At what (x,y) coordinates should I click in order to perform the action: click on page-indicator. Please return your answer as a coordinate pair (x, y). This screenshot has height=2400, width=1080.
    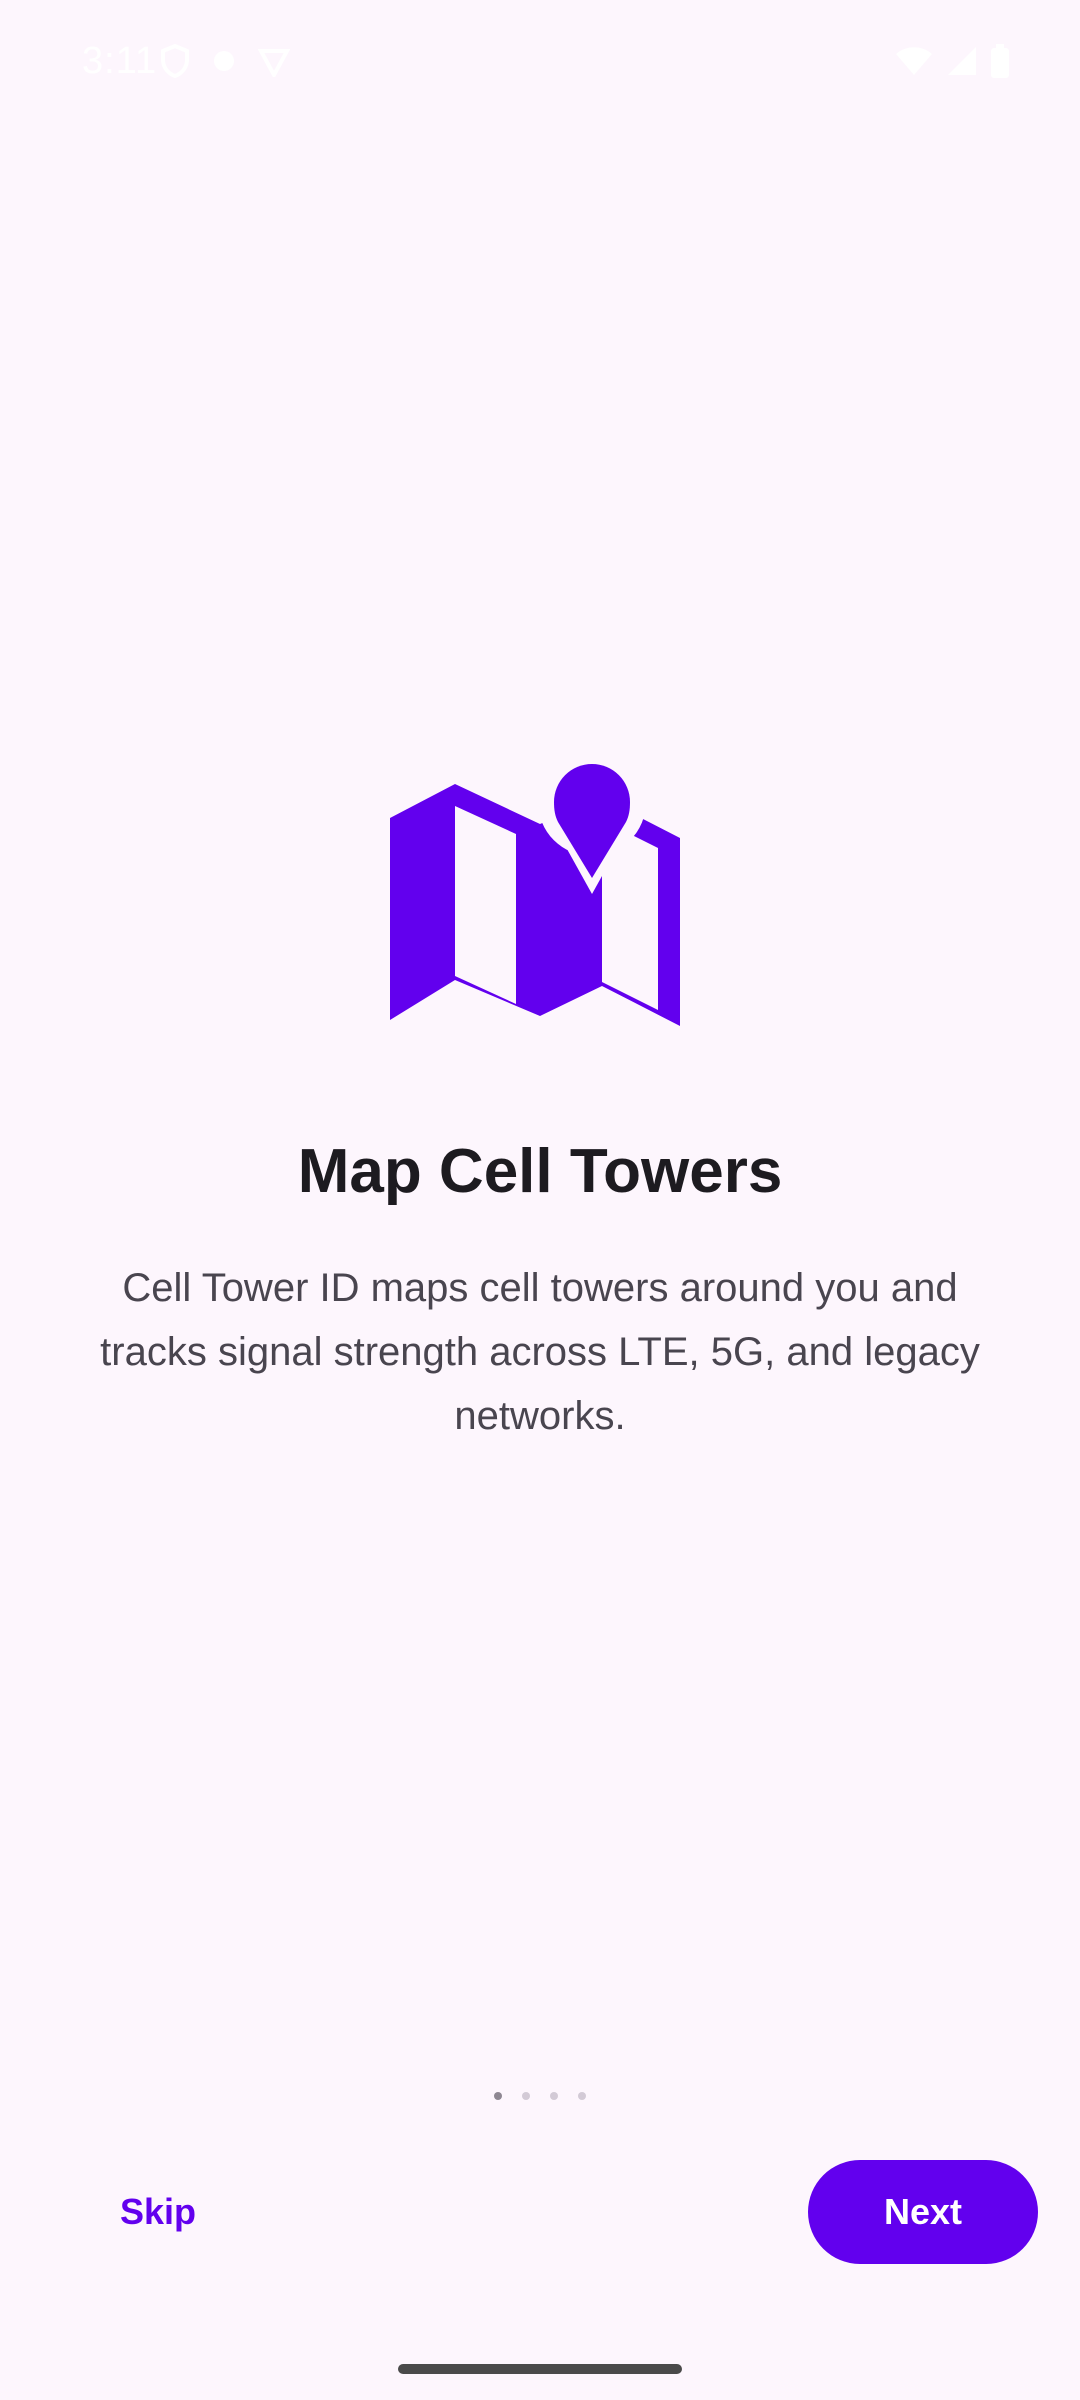
    Looking at the image, I should click on (540, 2096).